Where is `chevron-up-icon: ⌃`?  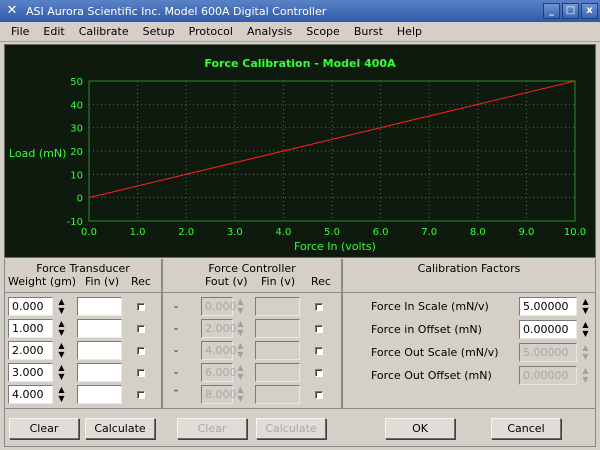
chevron-up-icon: ⌃ is located at coordinates (176, 394).